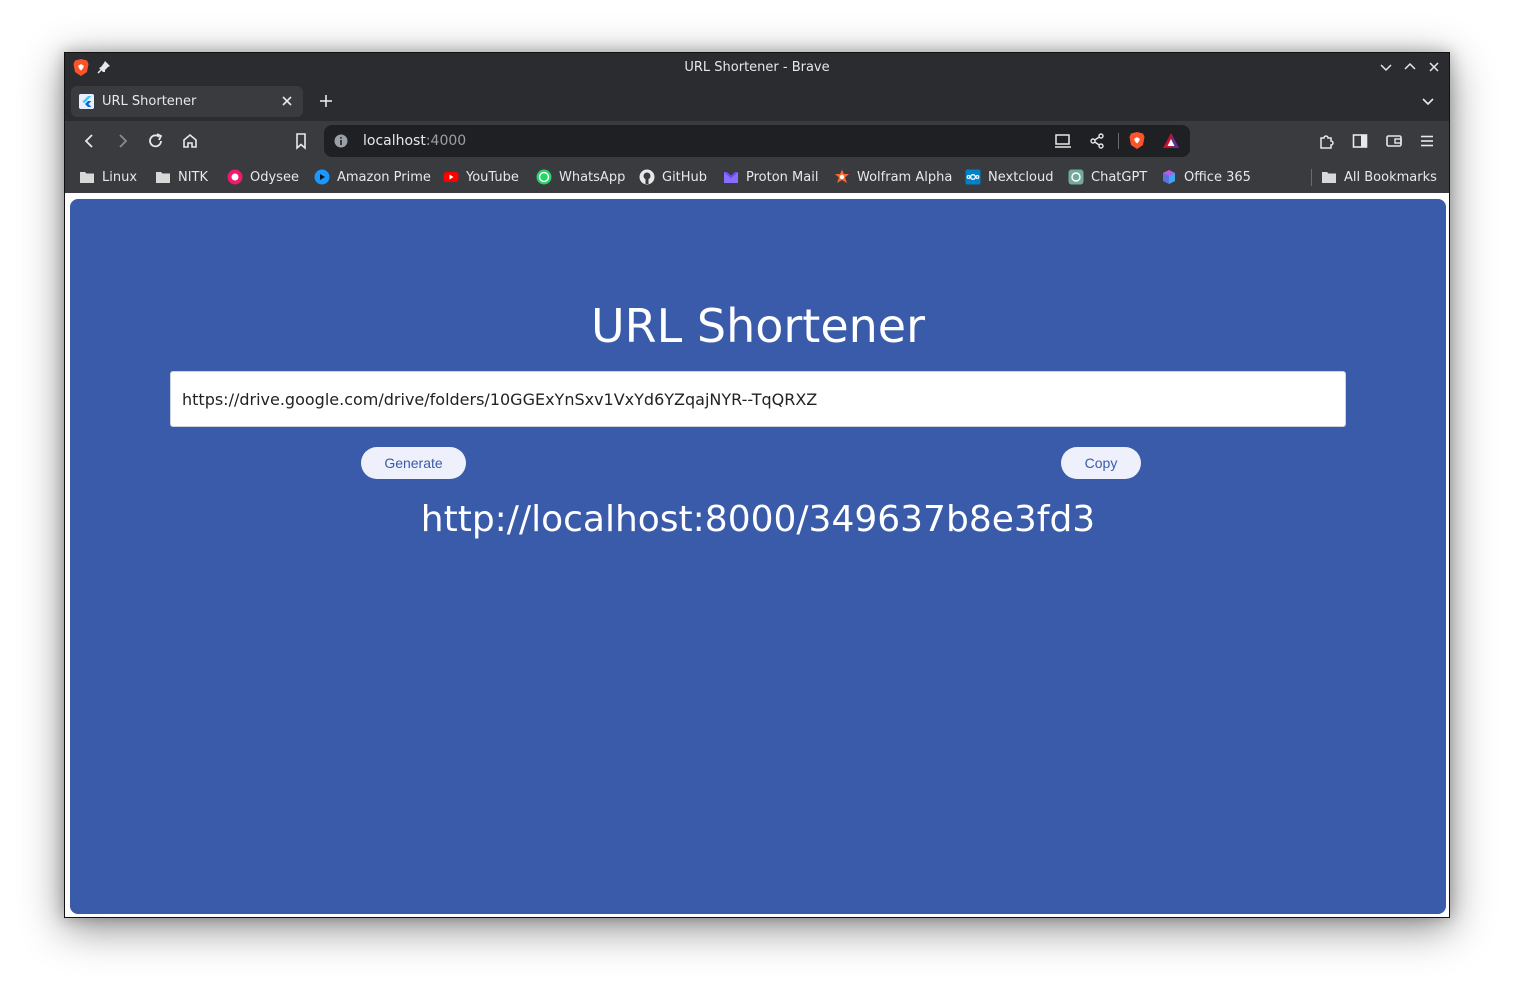  I want to click on bookmark-nitk: NITK, so click(181, 177).